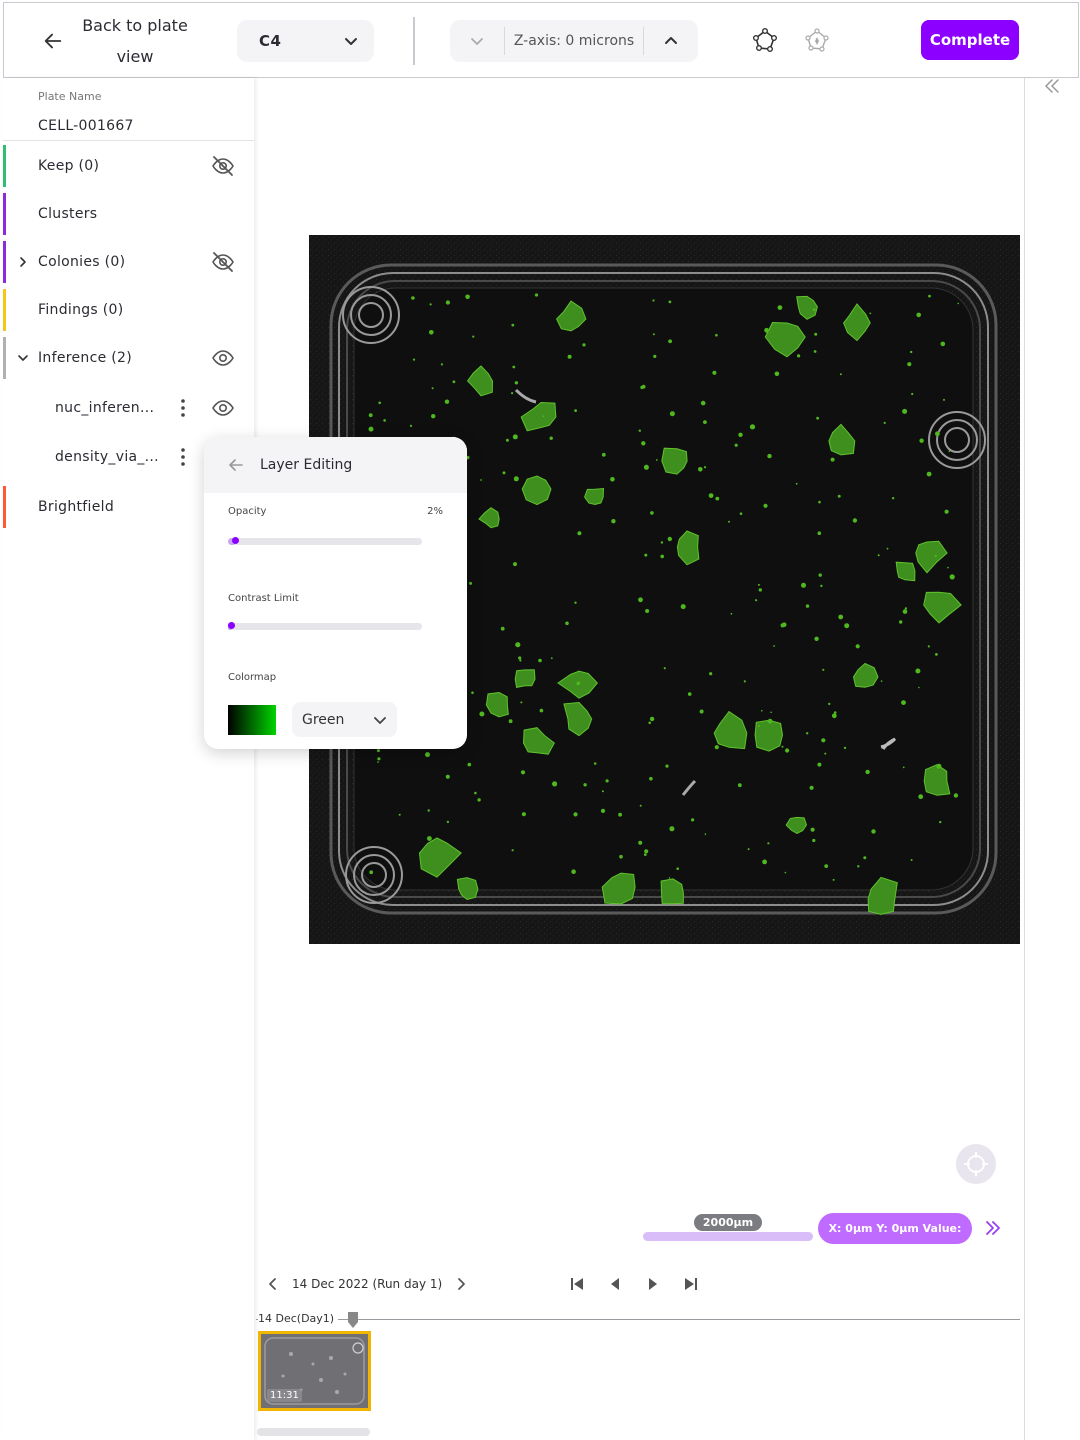 This screenshot has width=1080, height=1440. I want to click on well-select: C4, so click(305, 41).